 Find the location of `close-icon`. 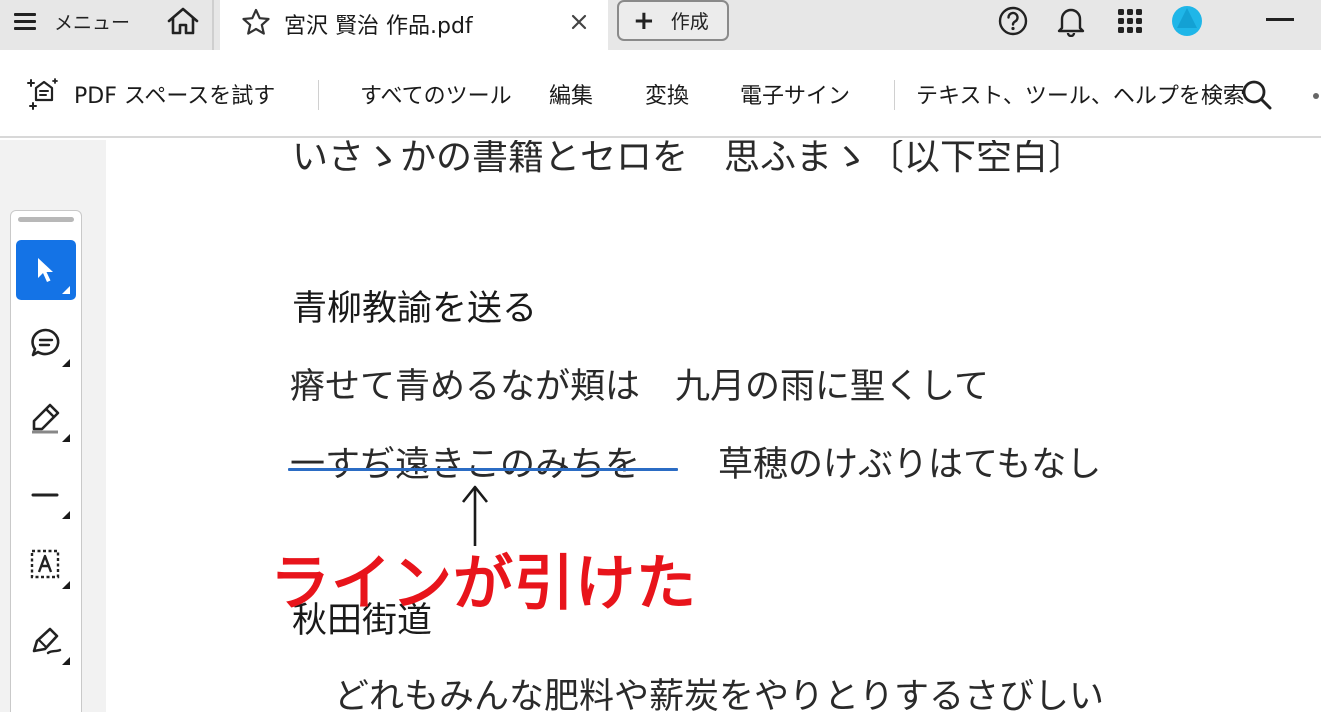

close-icon is located at coordinates (579, 22).